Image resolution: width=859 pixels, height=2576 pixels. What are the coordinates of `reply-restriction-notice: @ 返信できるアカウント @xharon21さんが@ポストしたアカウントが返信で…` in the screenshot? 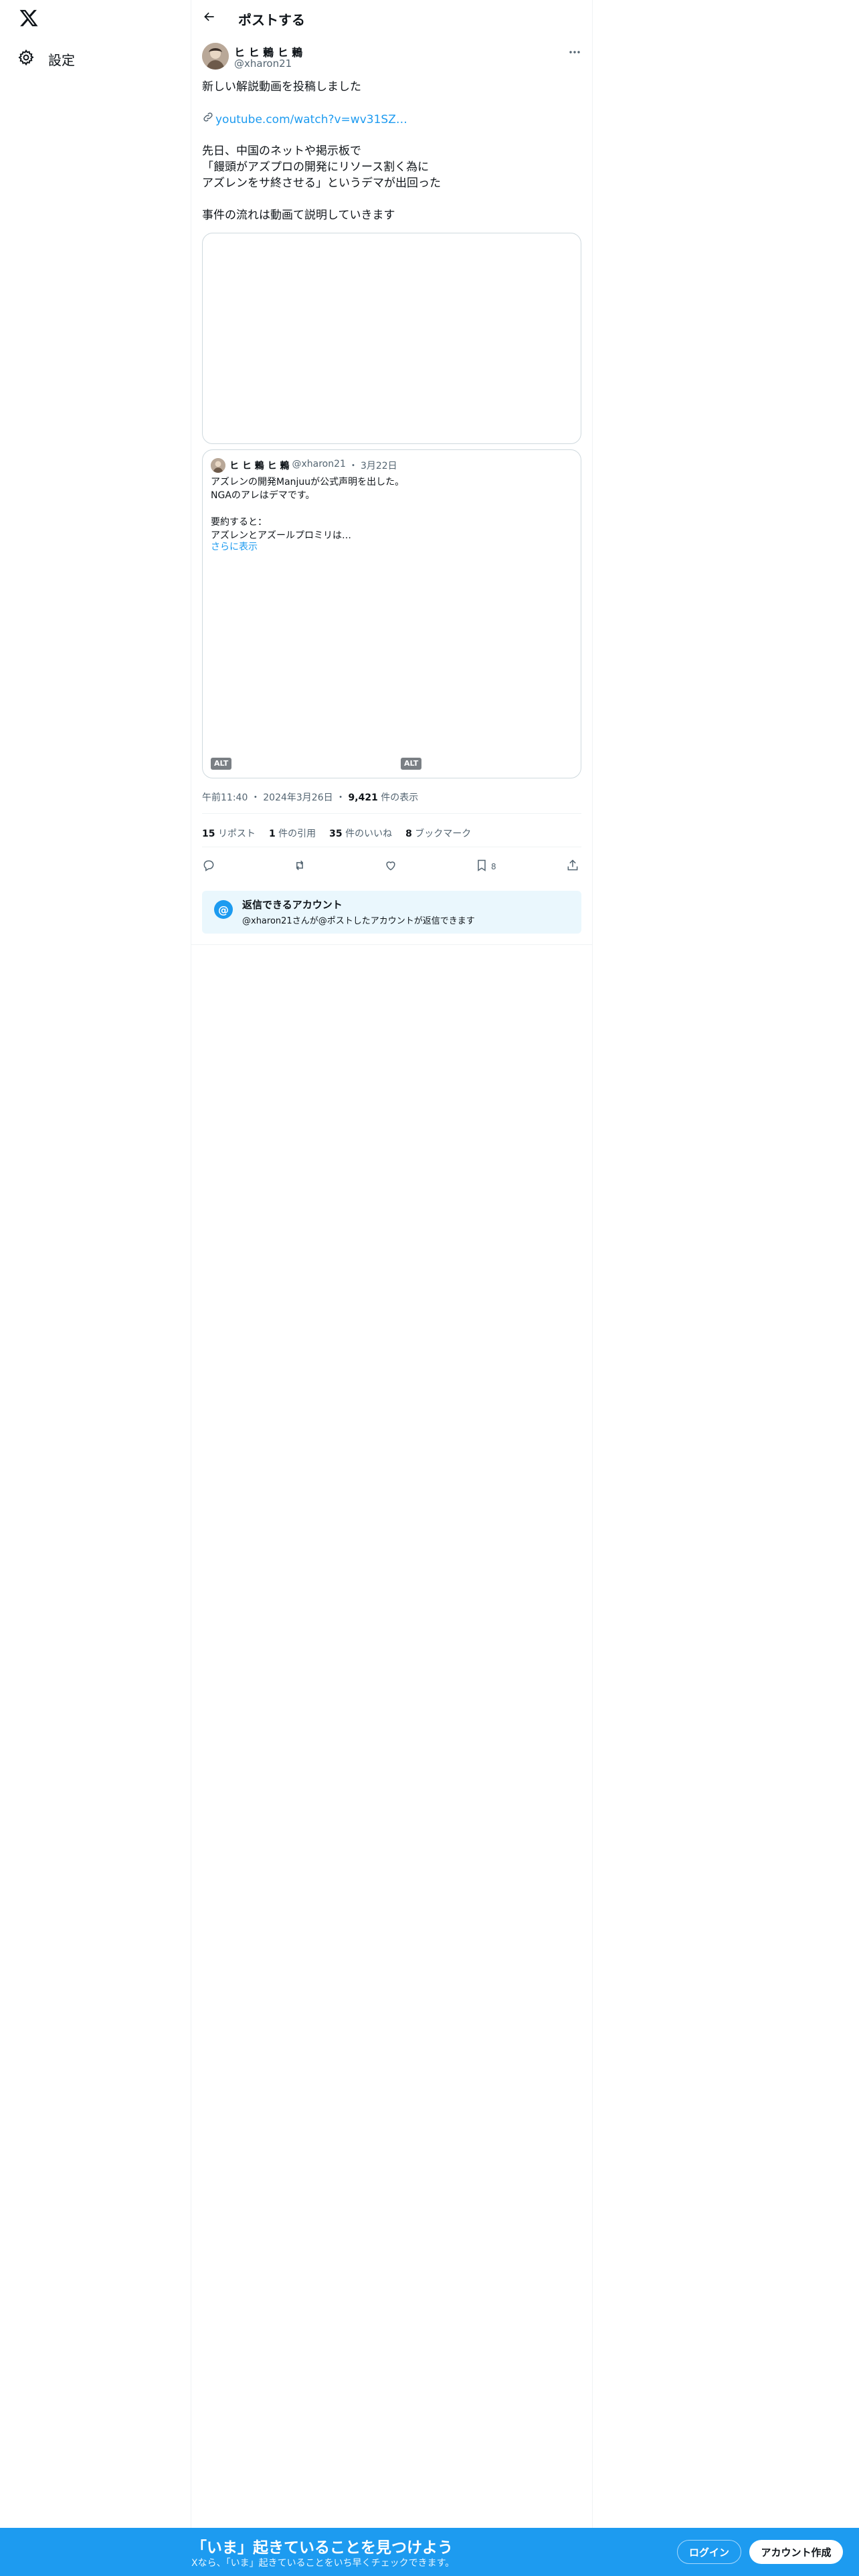 It's located at (391, 913).